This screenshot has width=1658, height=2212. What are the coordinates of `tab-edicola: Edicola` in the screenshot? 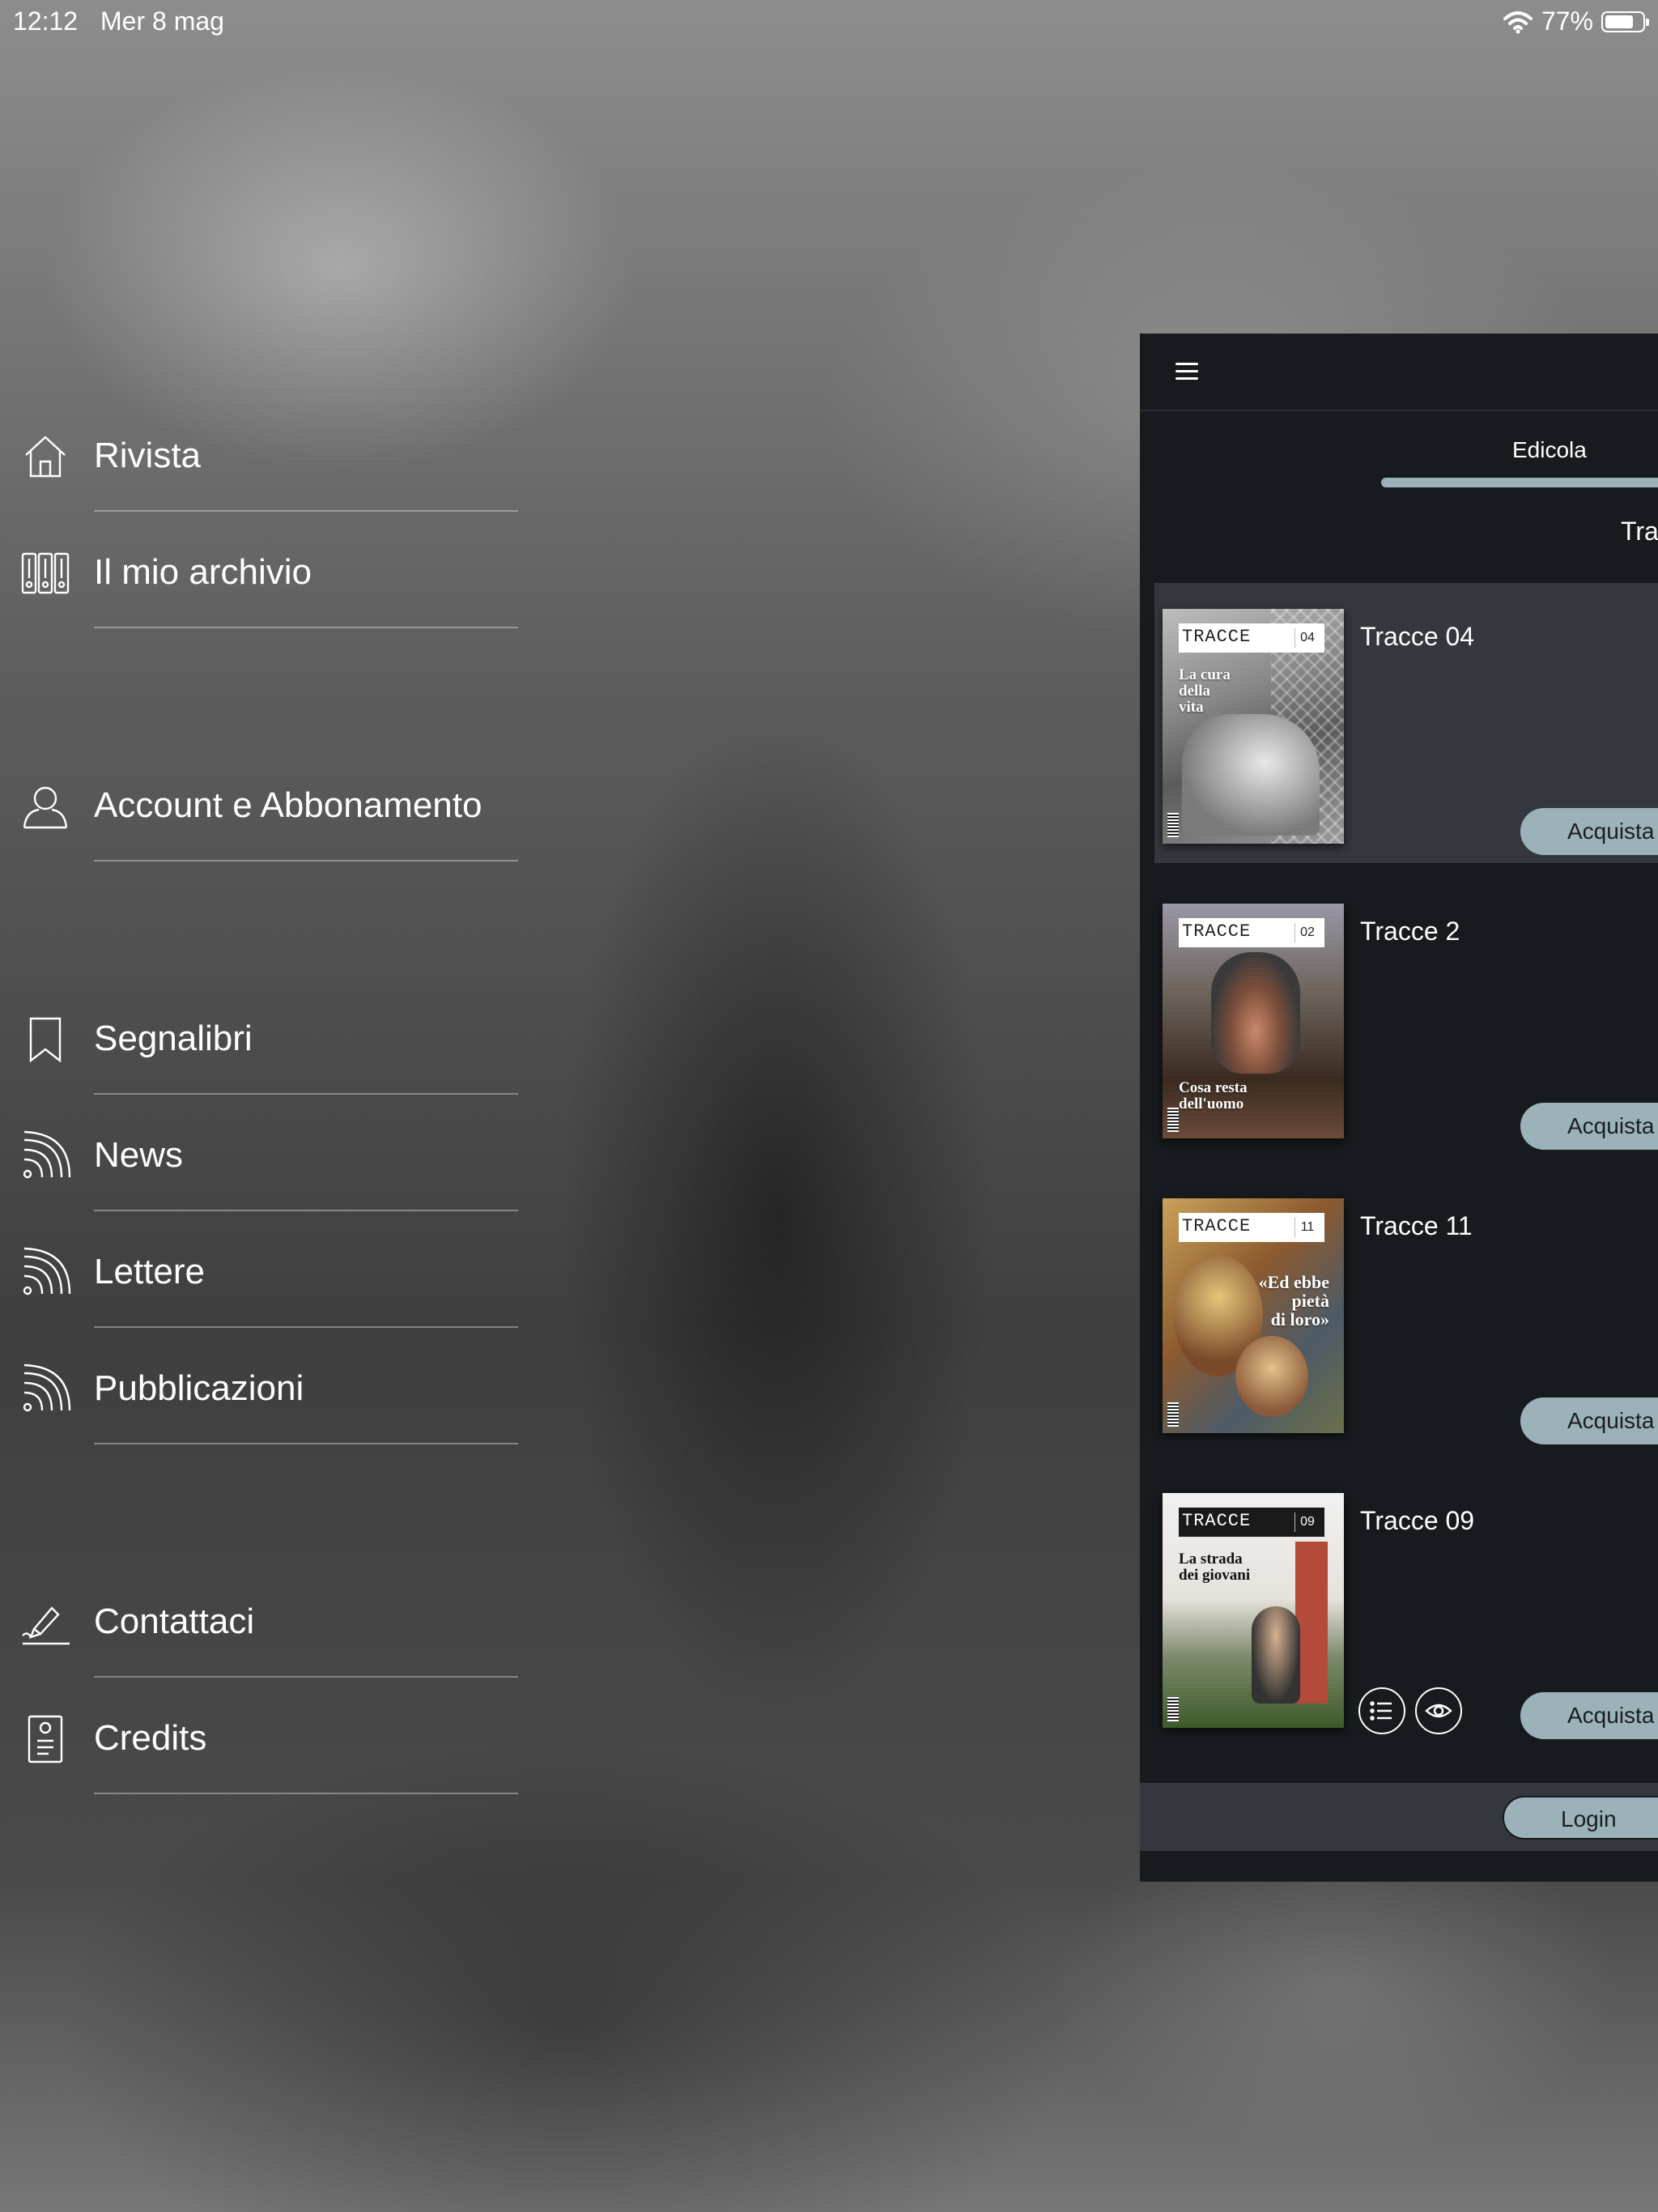 It's located at (1549, 450).